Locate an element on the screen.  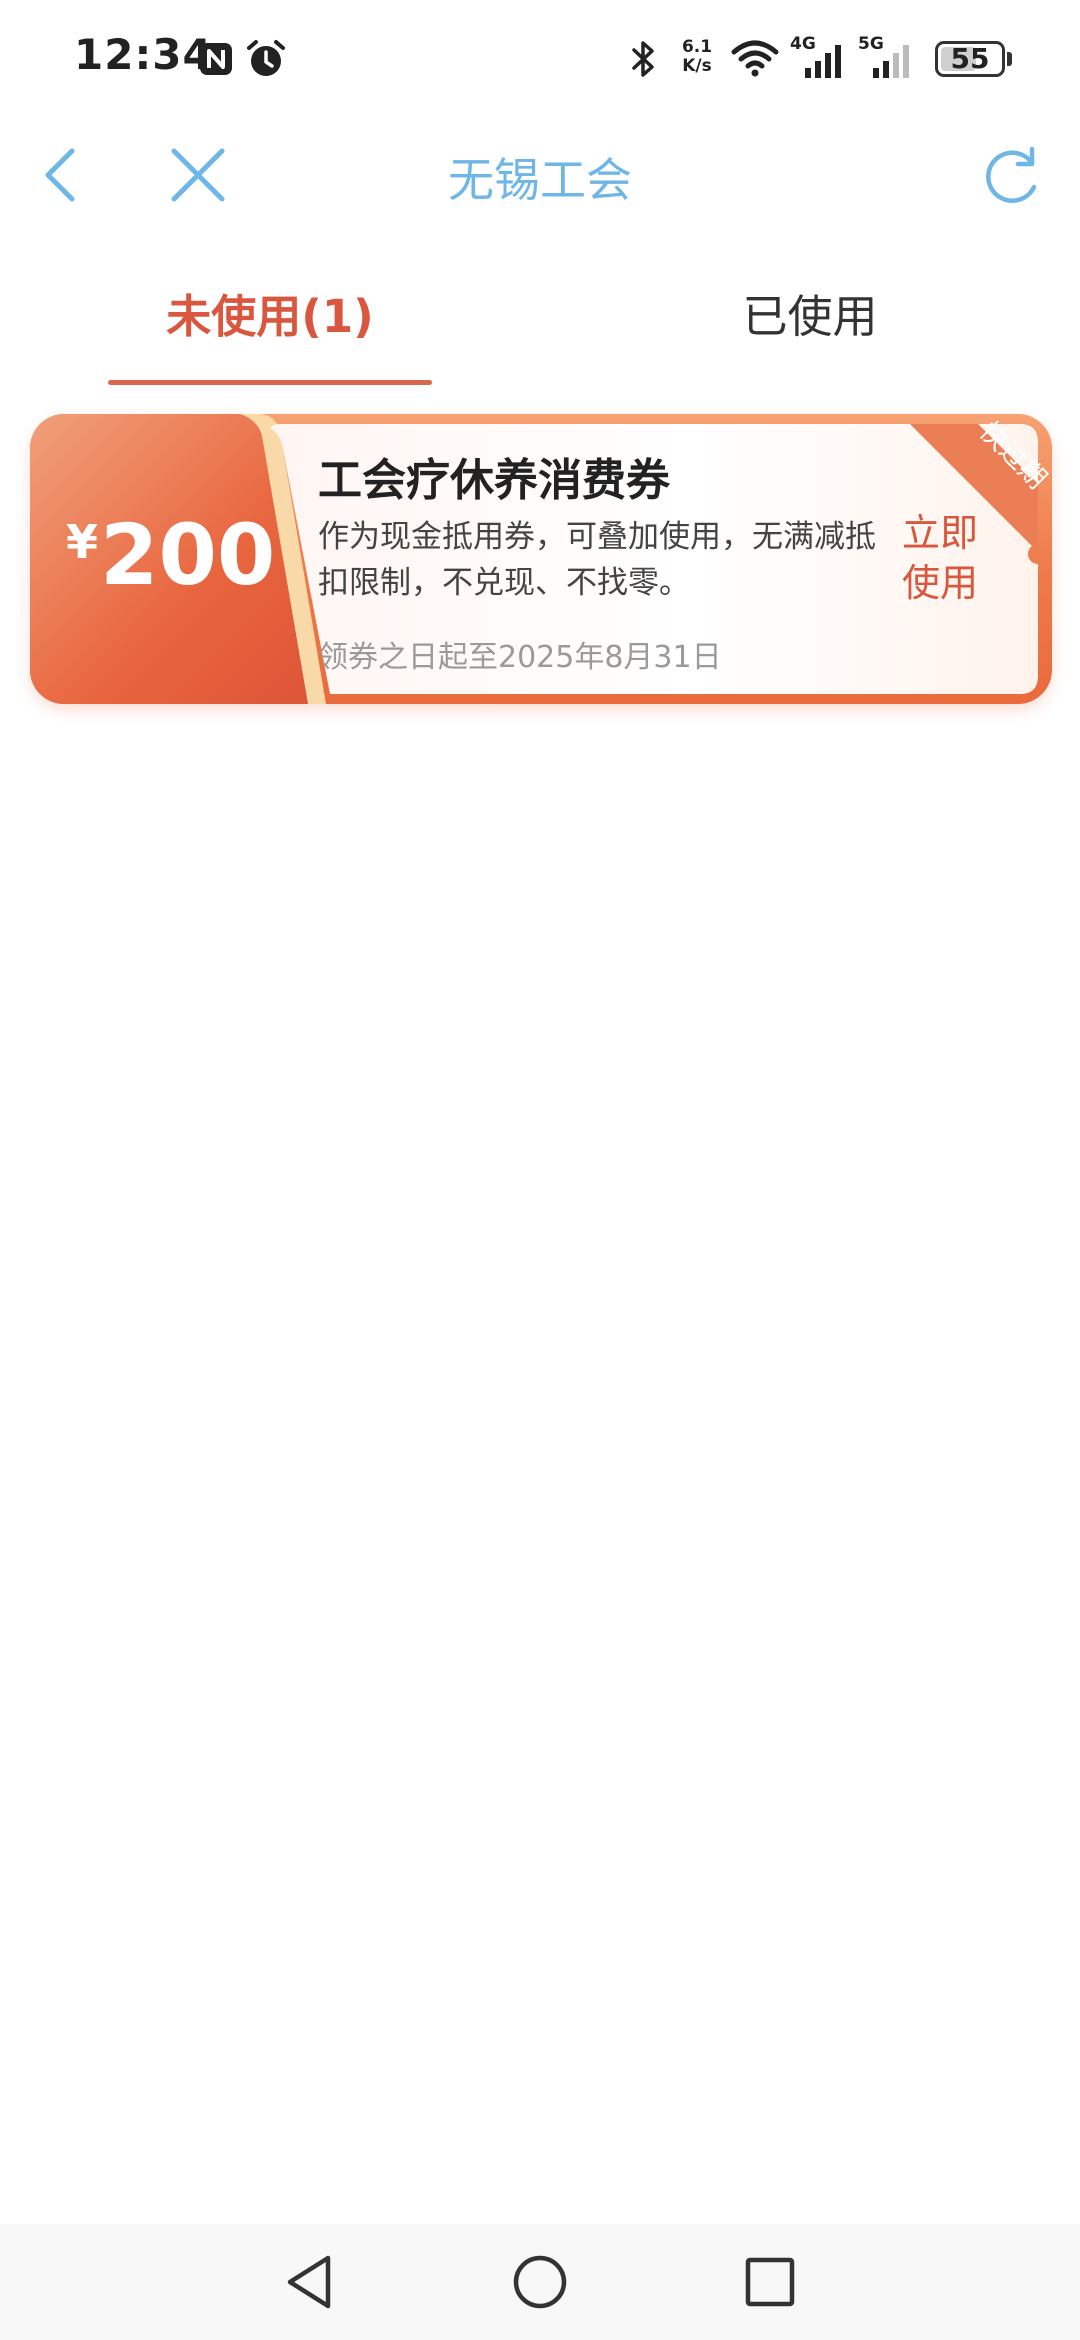
net-speed-unit: K/s is located at coordinates (697, 66).